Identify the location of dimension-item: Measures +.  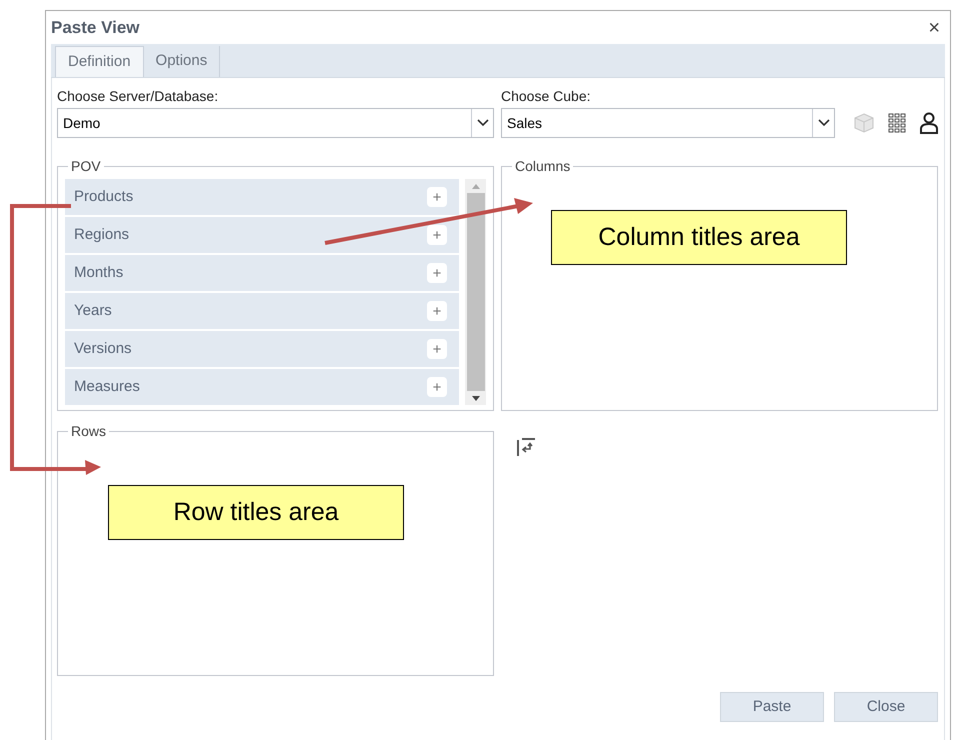
(262, 387).